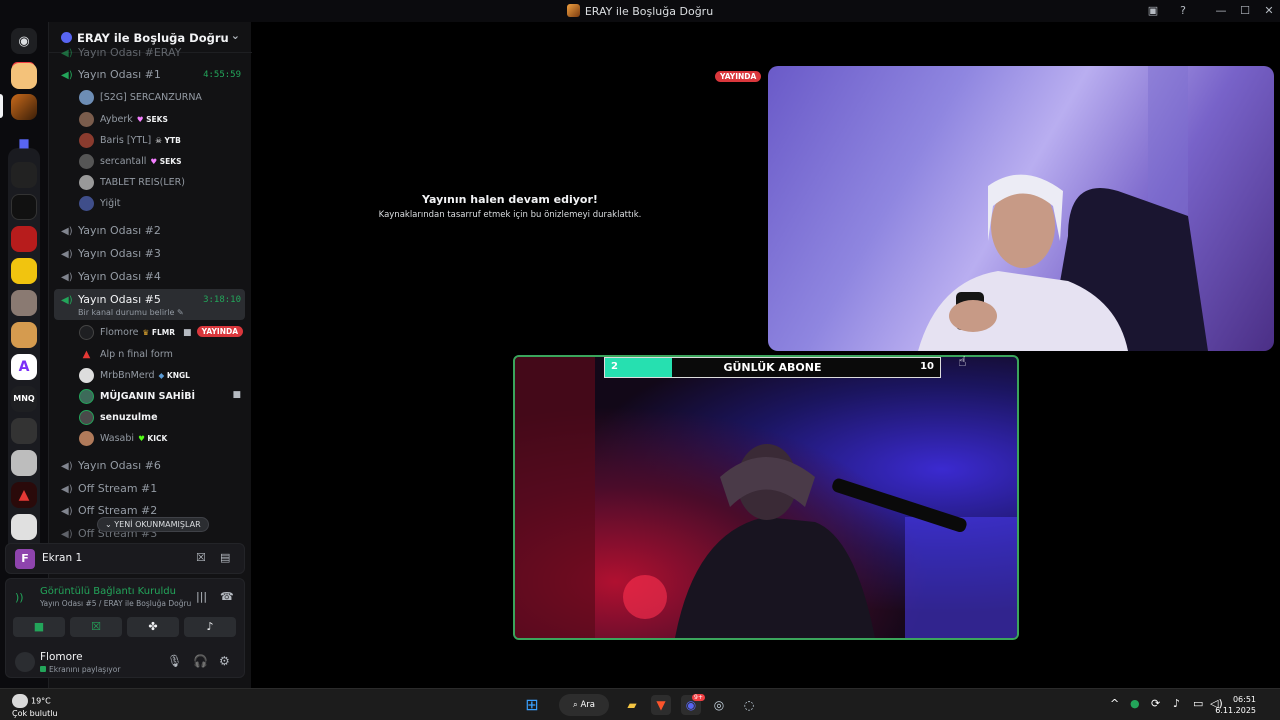  I want to click on voice-member: Ayberk ♥ SEKS, so click(123, 119).